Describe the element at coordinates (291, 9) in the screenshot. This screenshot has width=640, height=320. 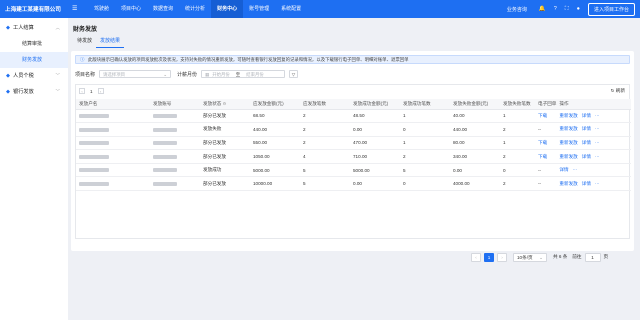
I see `nav-system-config: 系统配置` at that location.